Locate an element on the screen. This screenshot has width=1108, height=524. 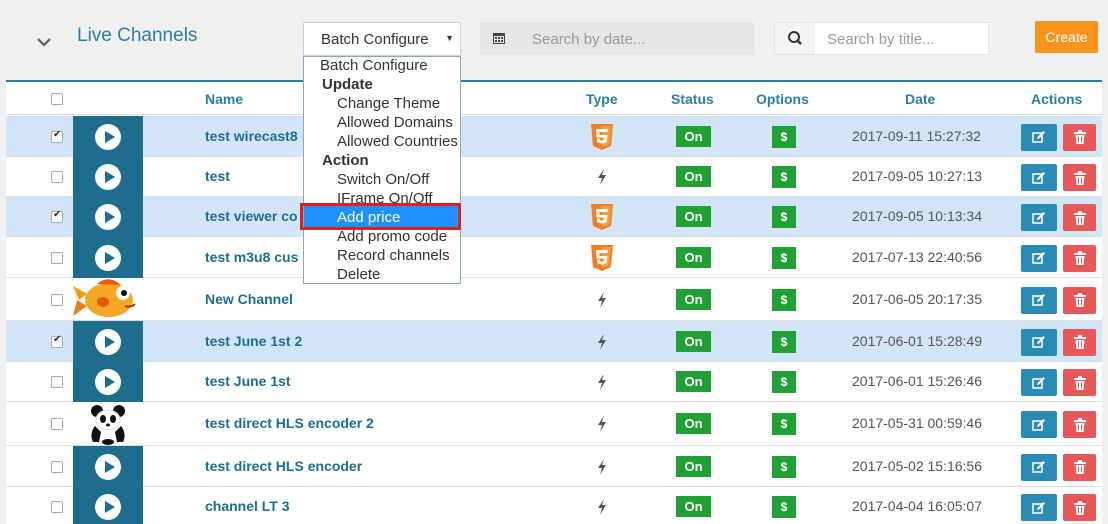
menu-item: Record channels is located at coordinates (393, 255).